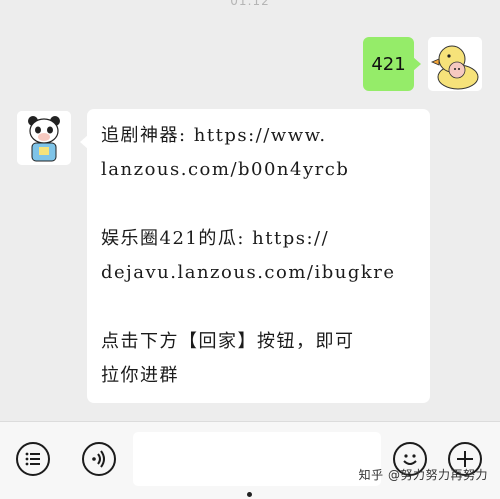  What do you see at coordinates (423, 475) in the screenshot?
I see `zhihu-watermark: 知乎 @努力努力再努力` at bounding box center [423, 475].